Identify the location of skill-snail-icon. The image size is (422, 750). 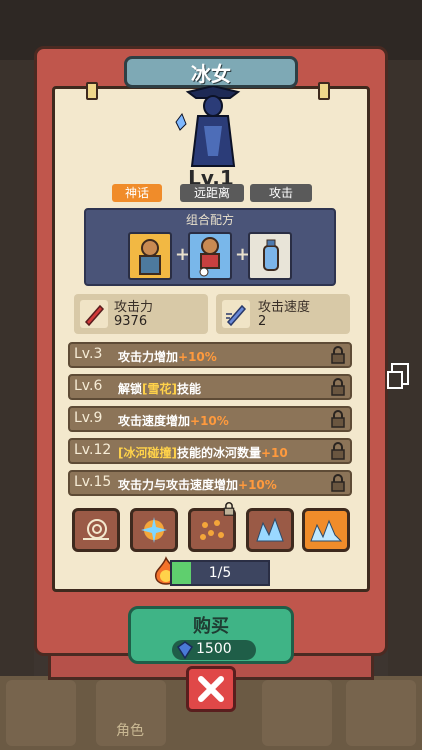
(96, 530).